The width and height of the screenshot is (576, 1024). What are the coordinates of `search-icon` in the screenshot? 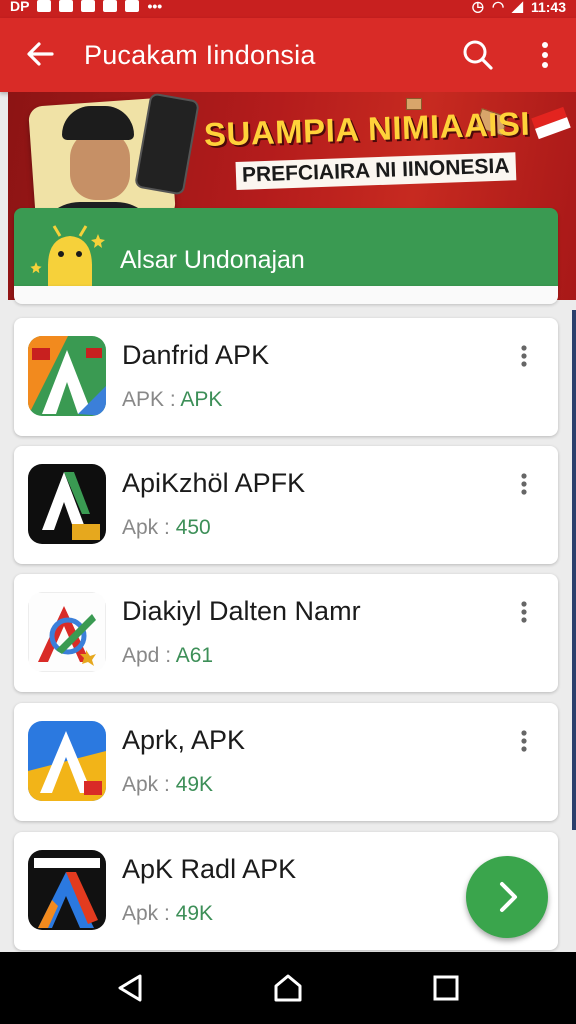 It's located at (478, 55).